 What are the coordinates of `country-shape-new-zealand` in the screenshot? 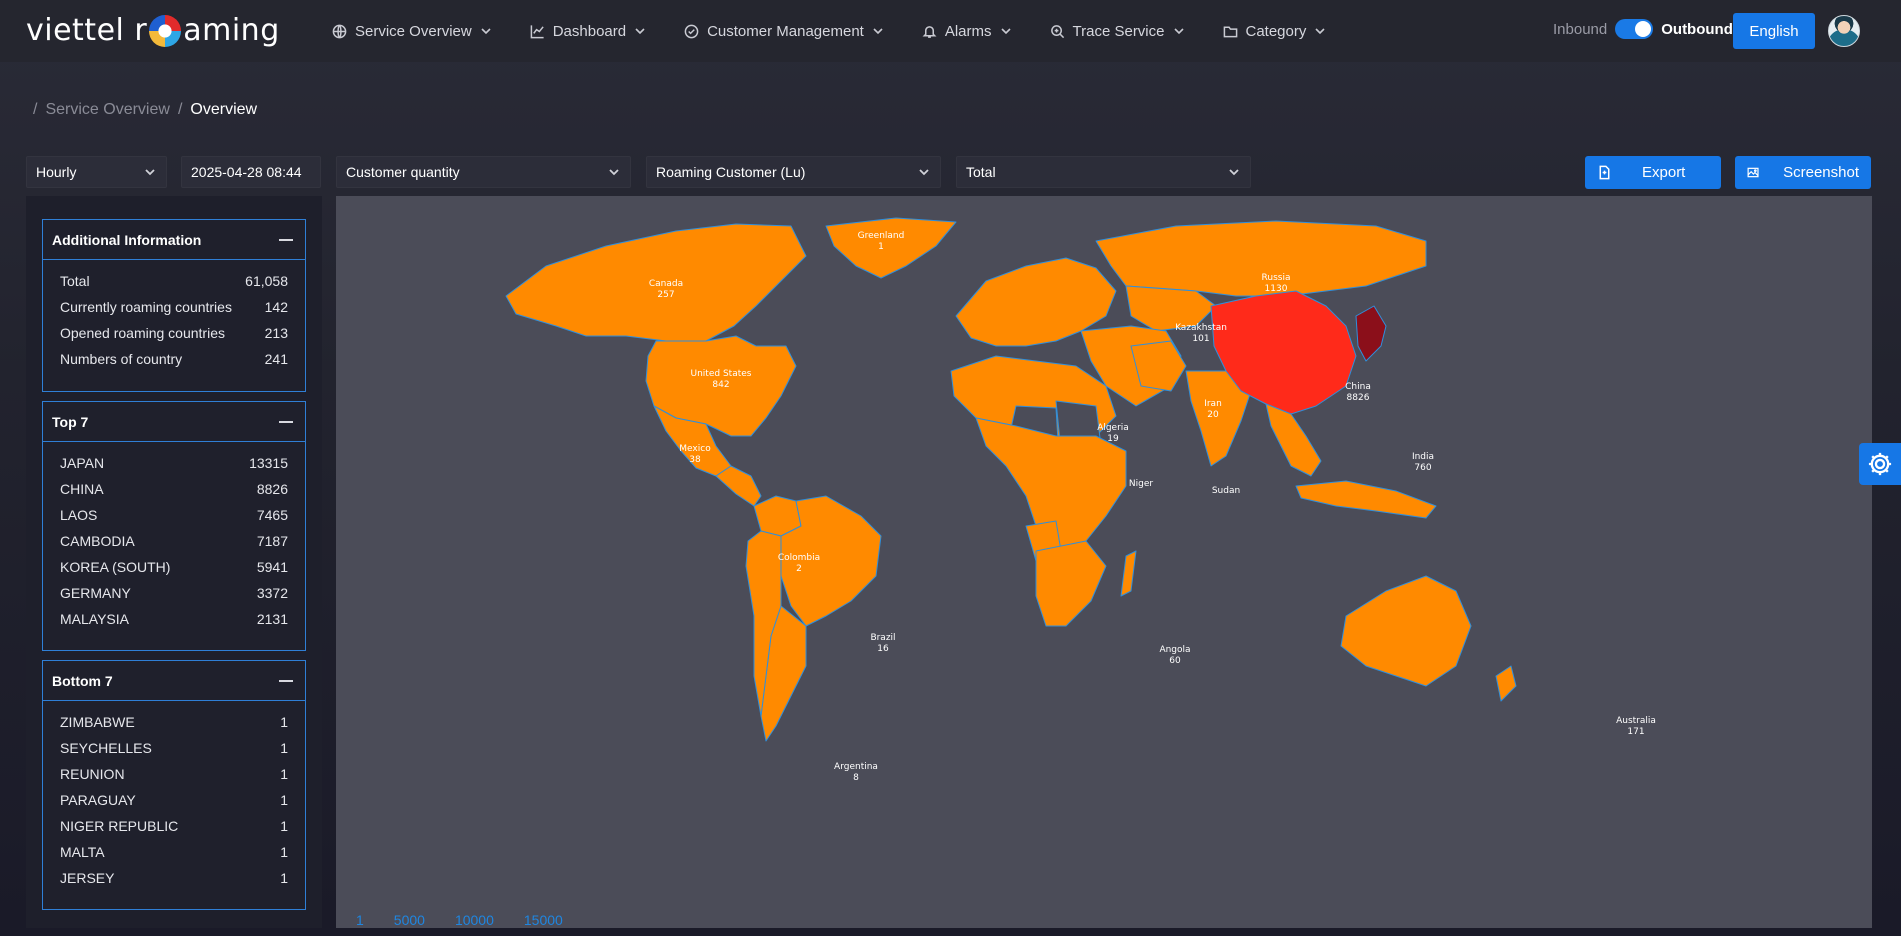 It's located at (1506, 683).